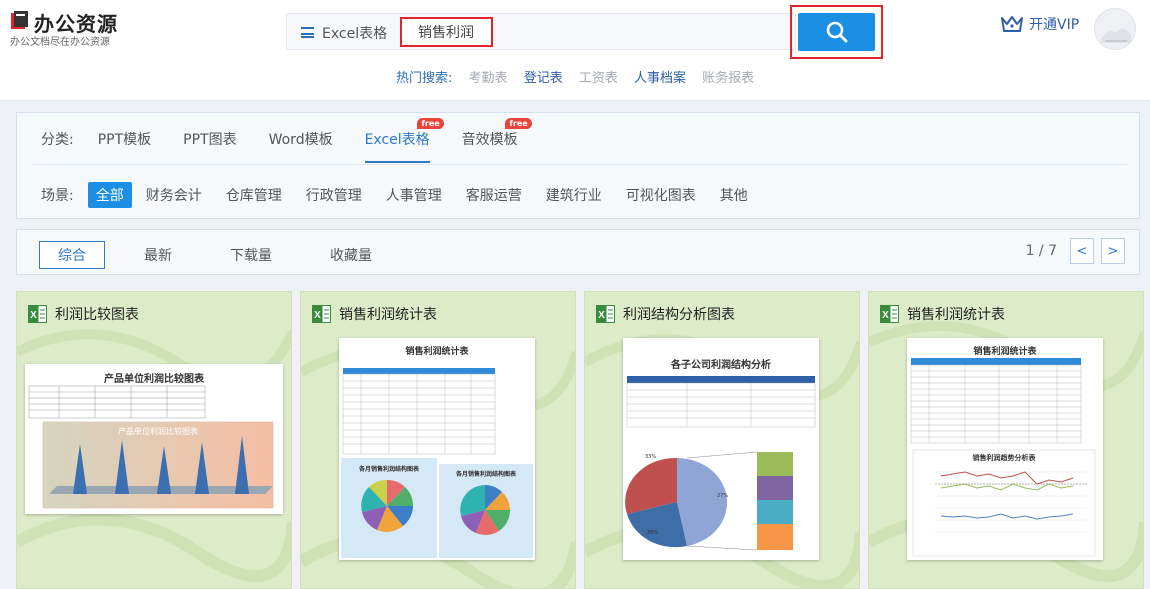 The width and height of the screenshot is (1150, 589). What do you see at coordinates (60, 42) in the screenshot?
I see `logo-subtitle: 办公文档尽在办公资源` at bounding box center [60, 42].